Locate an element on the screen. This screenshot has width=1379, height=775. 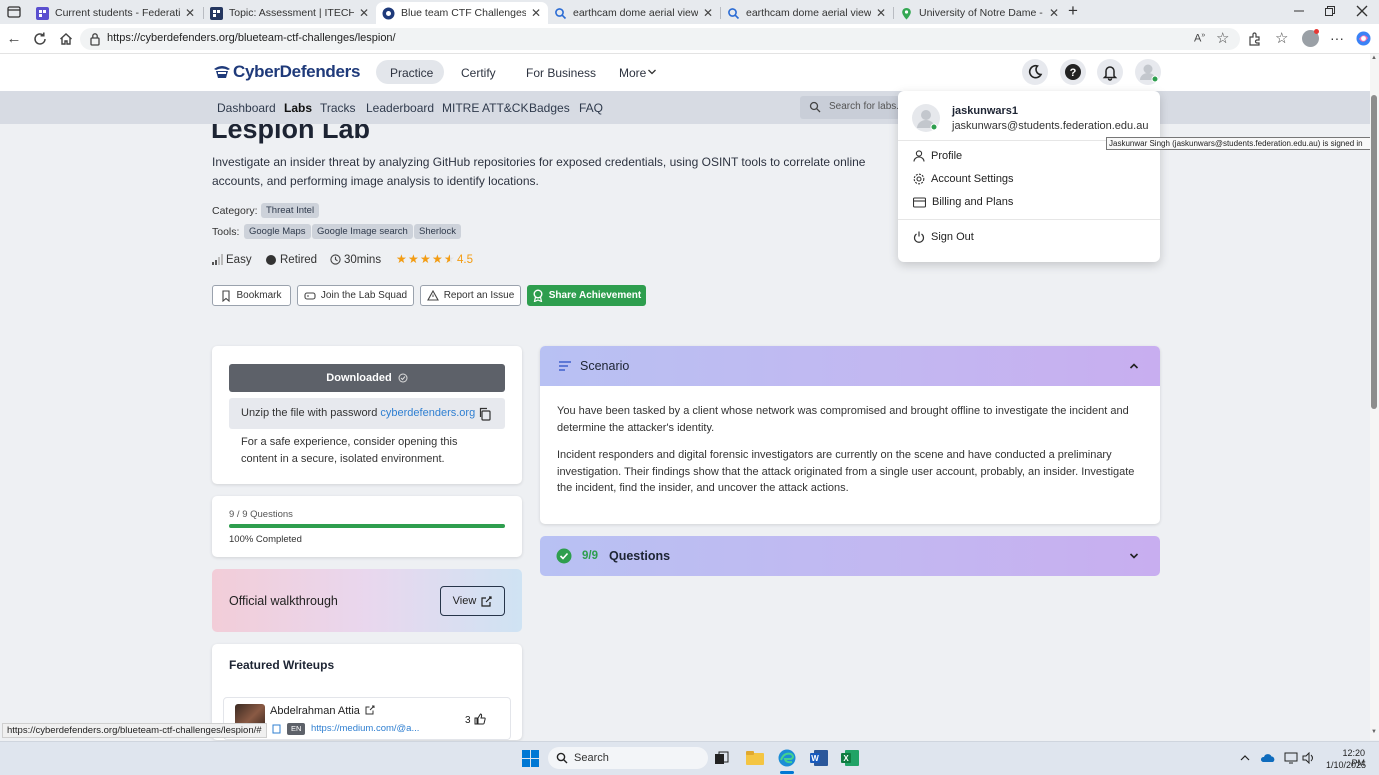
nav-certify: Certify is located at coordinates (478, 73).